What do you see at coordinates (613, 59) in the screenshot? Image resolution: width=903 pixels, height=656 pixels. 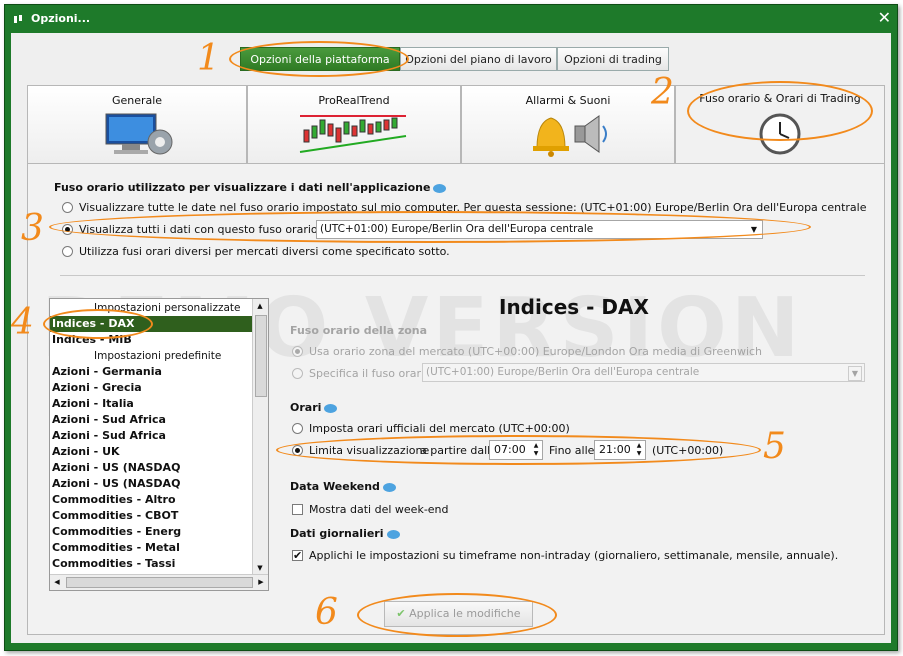 I see `tab-trading-options: Opzioni di trading` at bounding box center [613, 59].